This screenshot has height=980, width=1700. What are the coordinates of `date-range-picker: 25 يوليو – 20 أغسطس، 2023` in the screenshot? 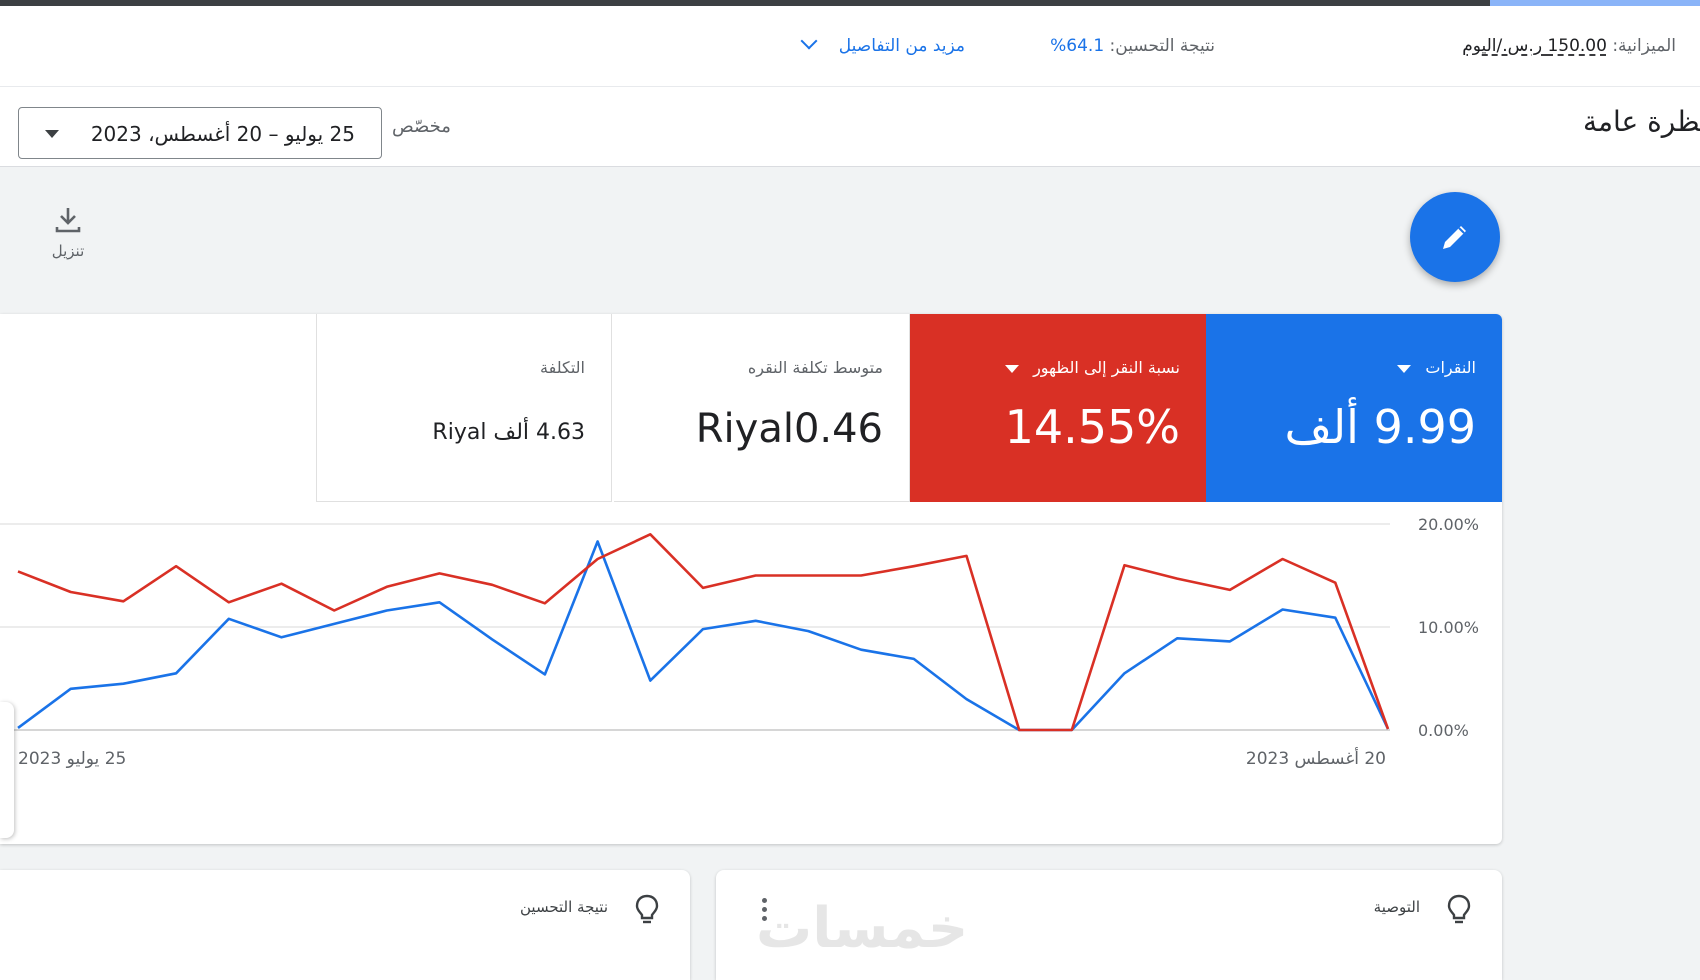 It's located at (200, 133).